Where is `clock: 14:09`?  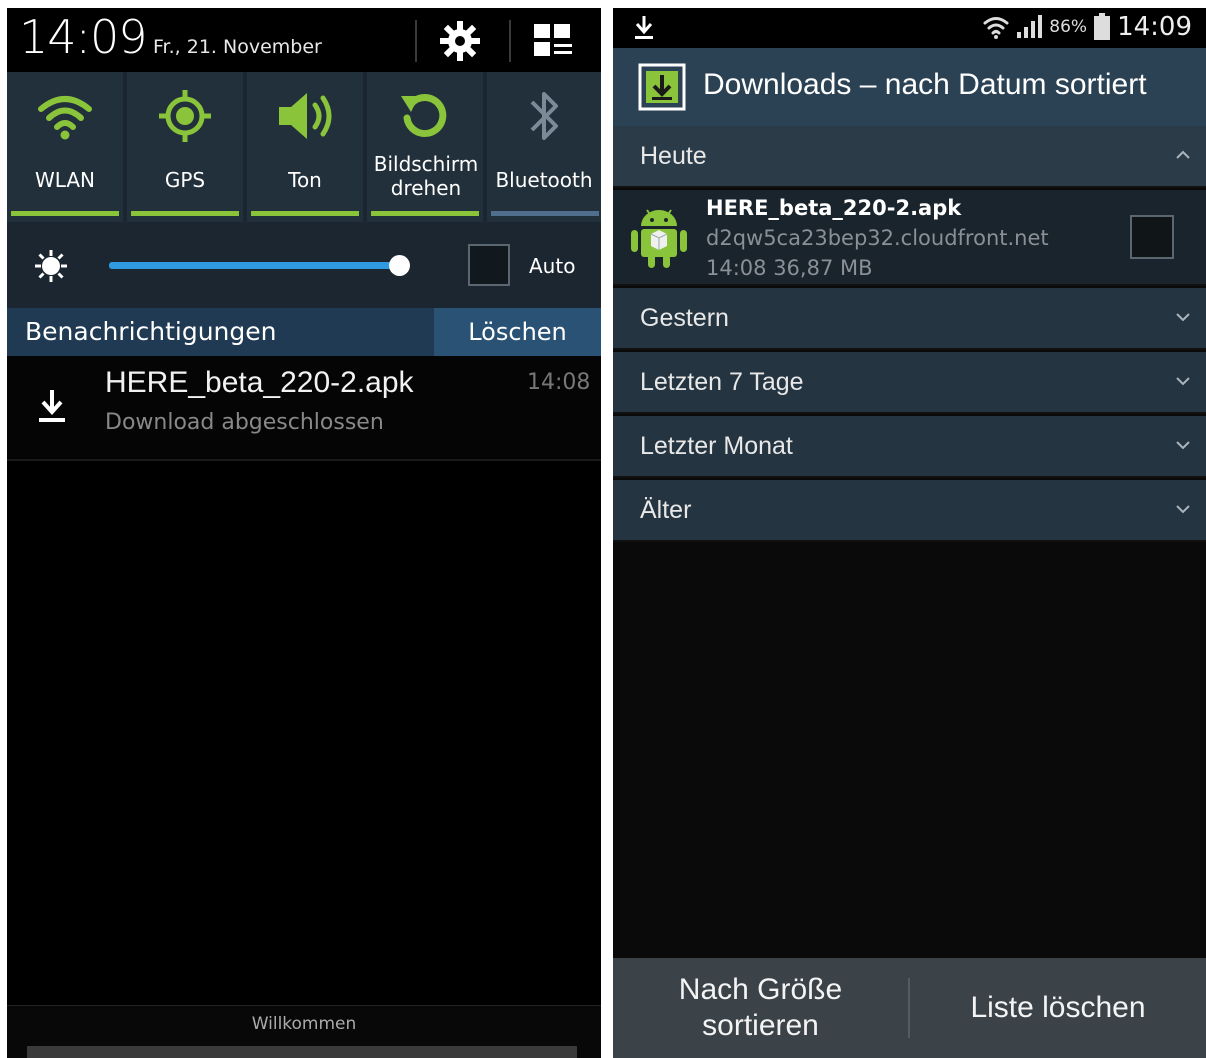
clock: 14:09 is located at coordinates (83, 37).